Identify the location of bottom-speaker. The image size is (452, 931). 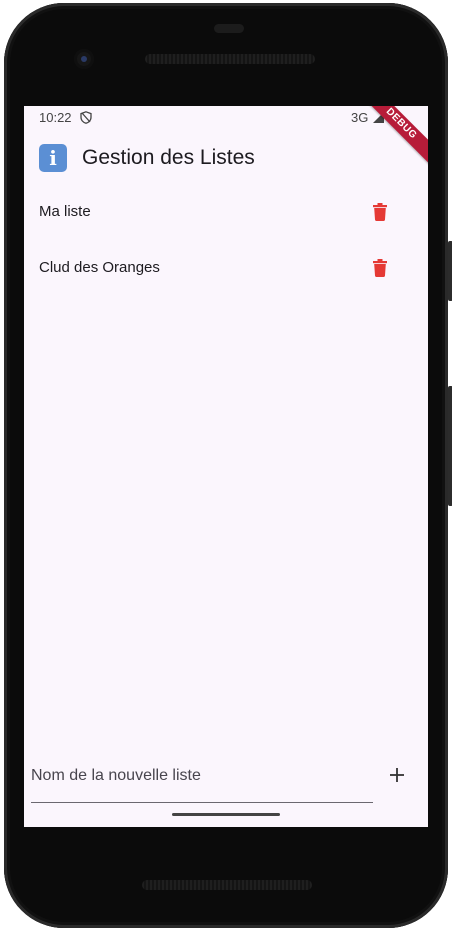
(227, 885).